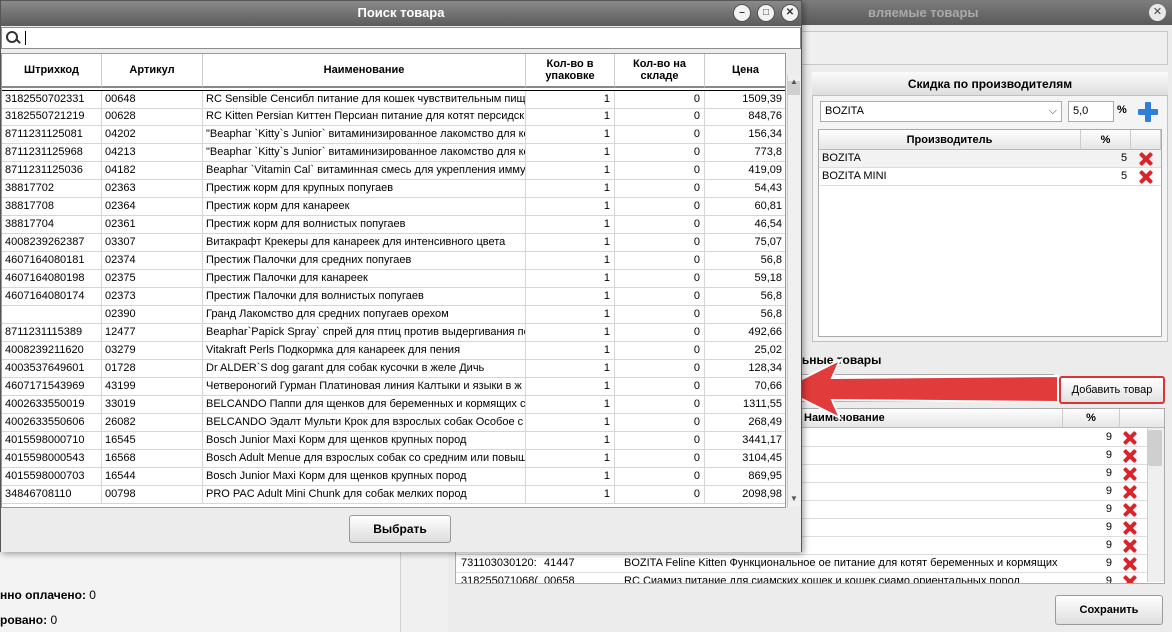 The height and width of the screenshot is (632, 1172). Describe the element at coordinates (152, 423) in the screenshot. I see `article-cell: 26082` at that location.